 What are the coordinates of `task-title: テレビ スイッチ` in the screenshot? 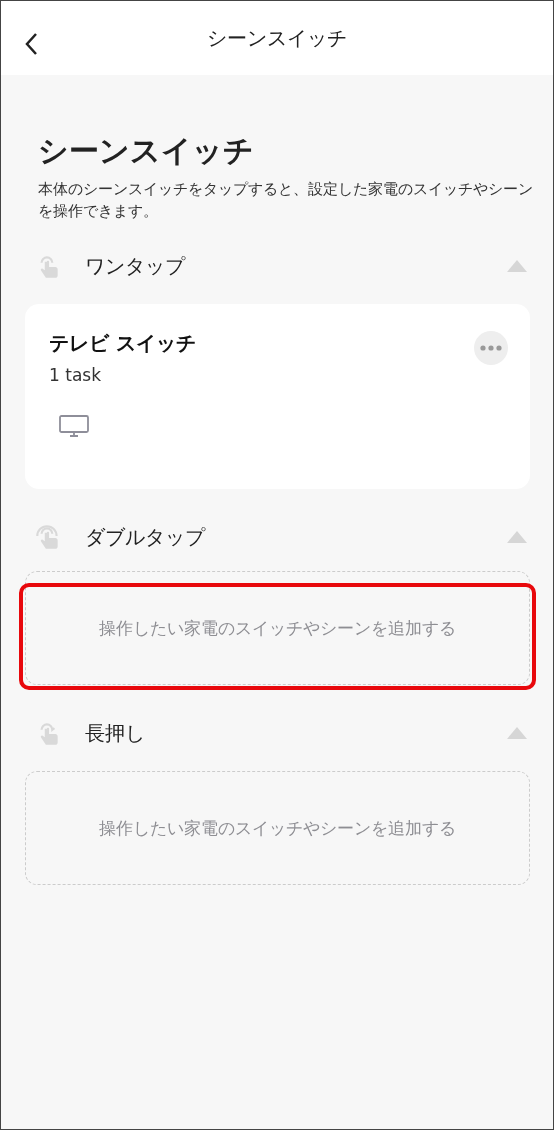 It's located at (123, 343).